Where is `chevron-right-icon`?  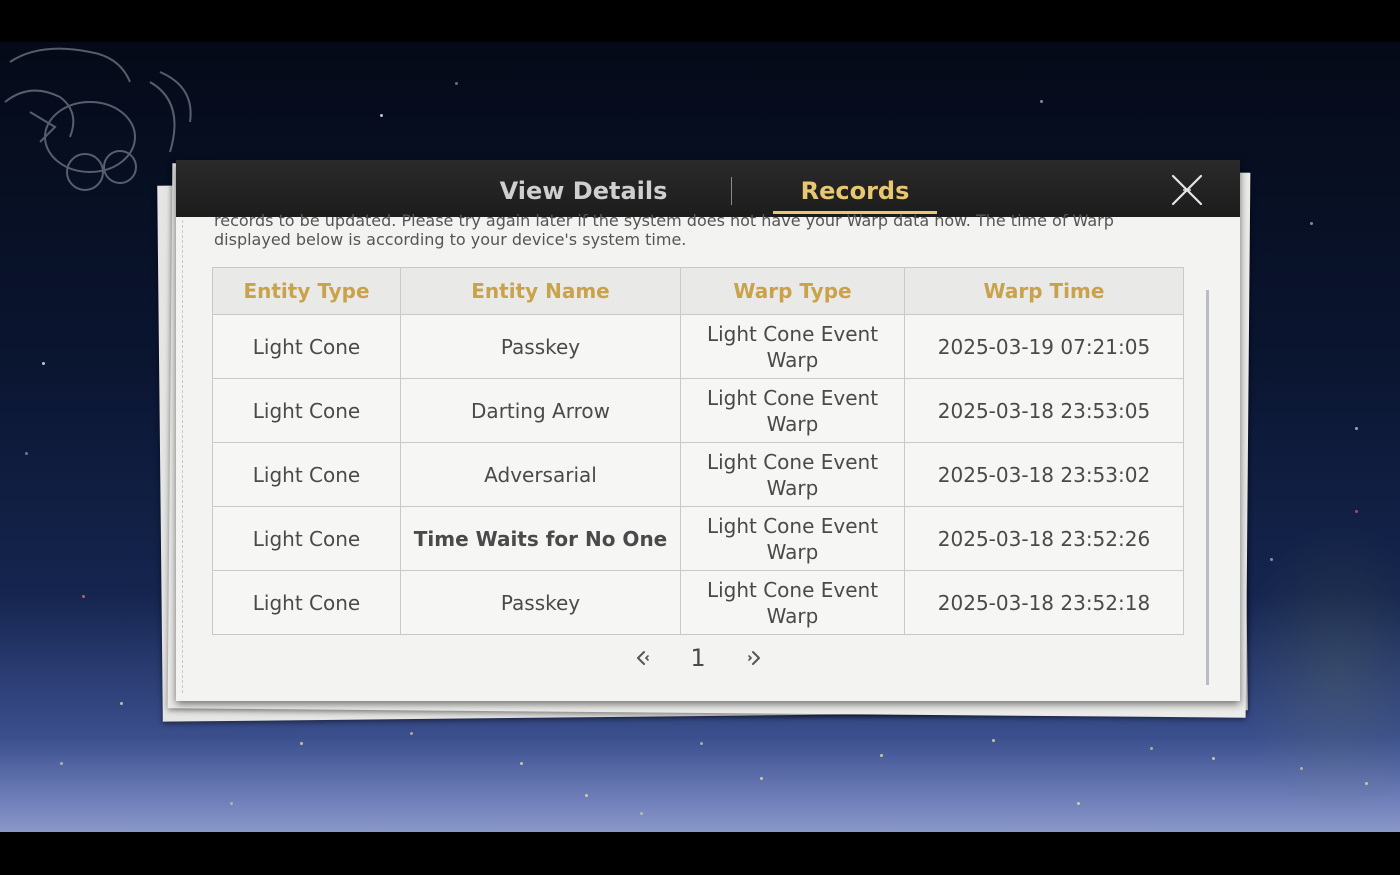
chevron-right-icon is located at coordinates (754, 658).